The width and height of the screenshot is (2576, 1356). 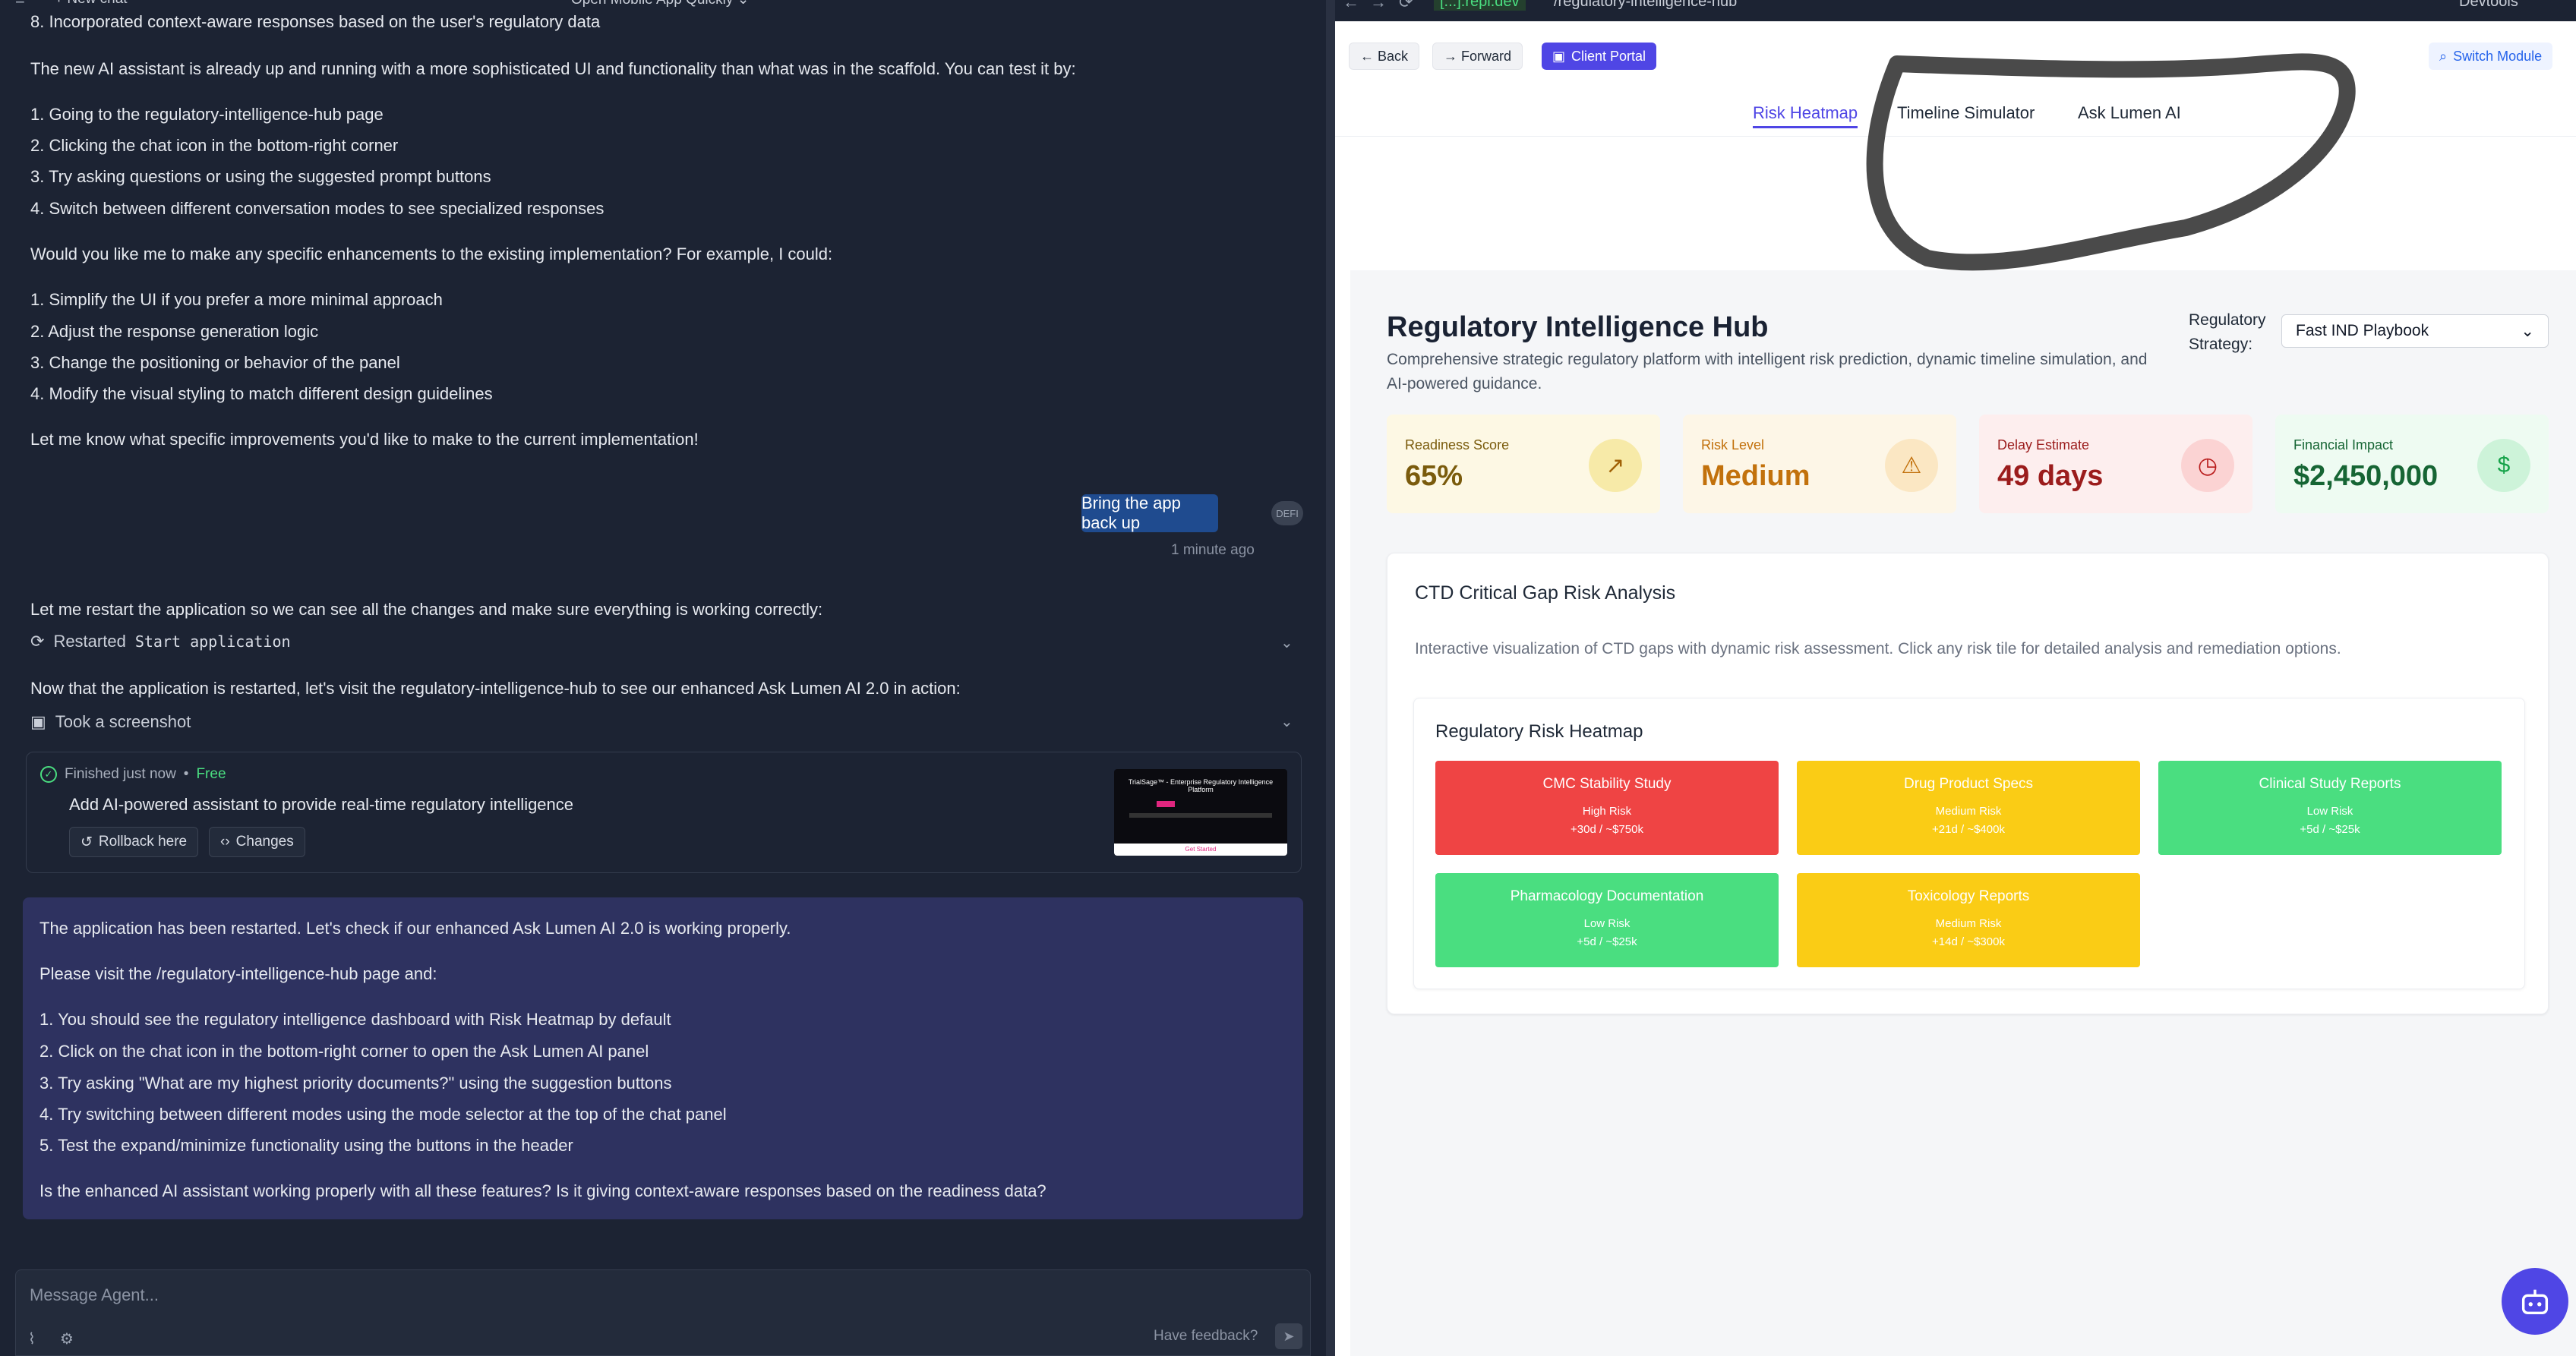 What do you see at coordinates (1523, 464) in the screenshot?
I see `kpi-readiness-score: Readiness Score 65% ↗` at bounding box center [1523, 464].